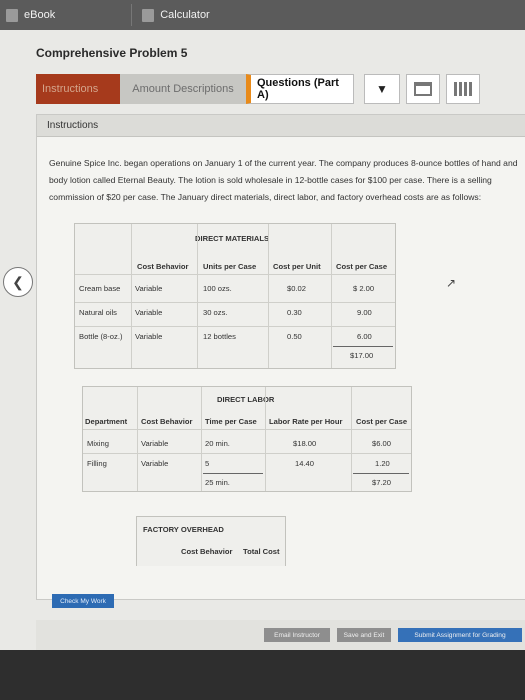 Image resolution: width=525 pixels, height=700 pixels. I want to click on dm-row-name: Natural oils, so click(98, 312).